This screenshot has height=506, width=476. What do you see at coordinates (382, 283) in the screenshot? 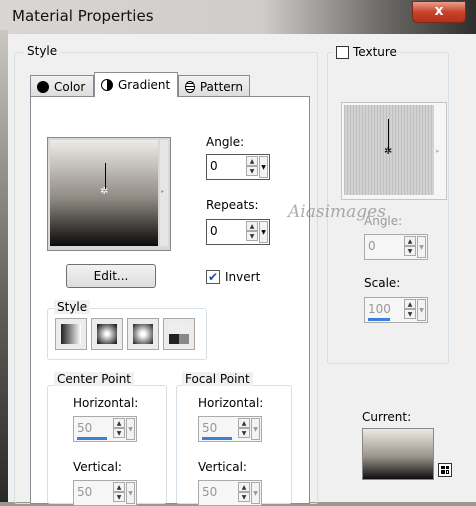
I see `texture-scale-label: Scale:` at bounding box center [382, 283].